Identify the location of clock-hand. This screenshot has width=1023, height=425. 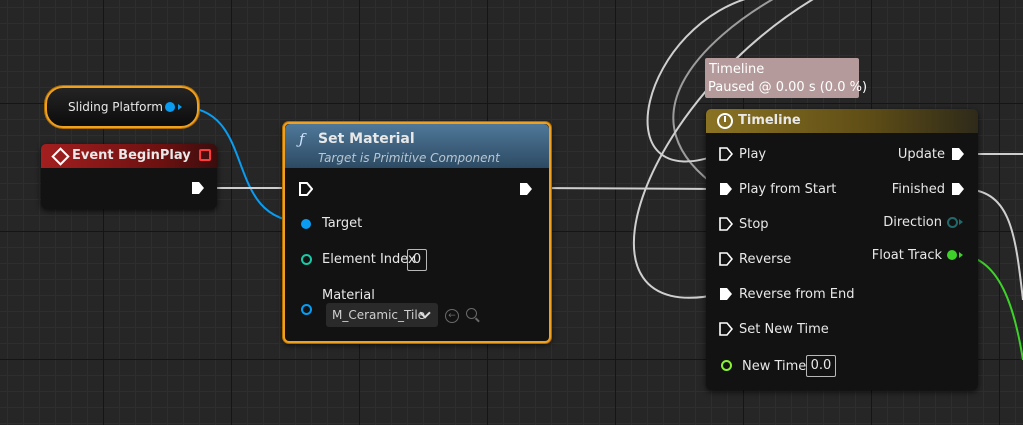
(725, 119).